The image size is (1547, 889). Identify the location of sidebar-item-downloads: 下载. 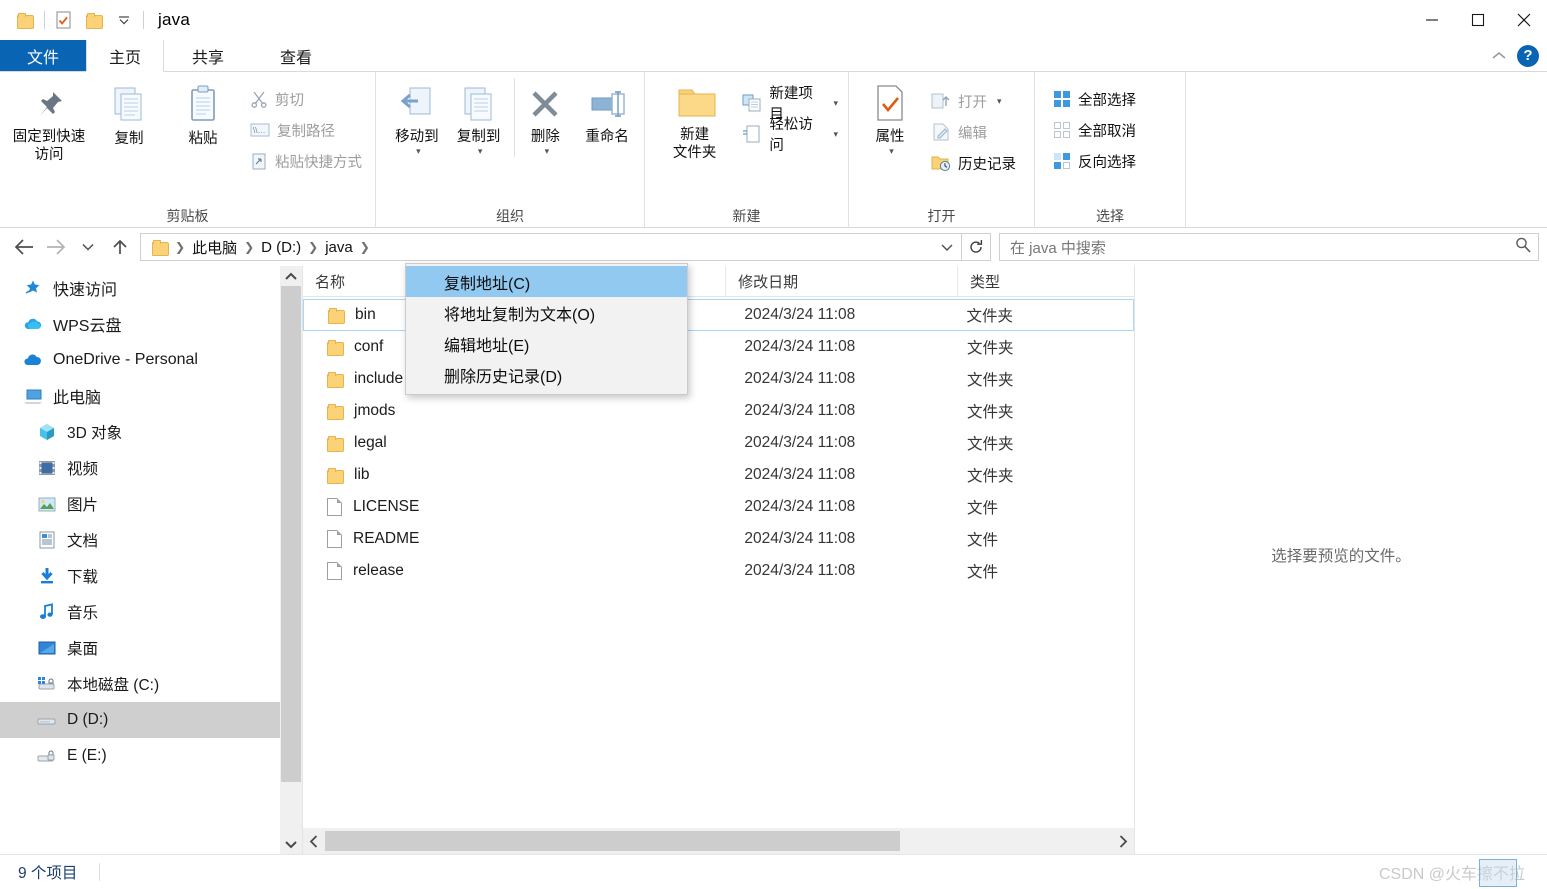
(151, 576).